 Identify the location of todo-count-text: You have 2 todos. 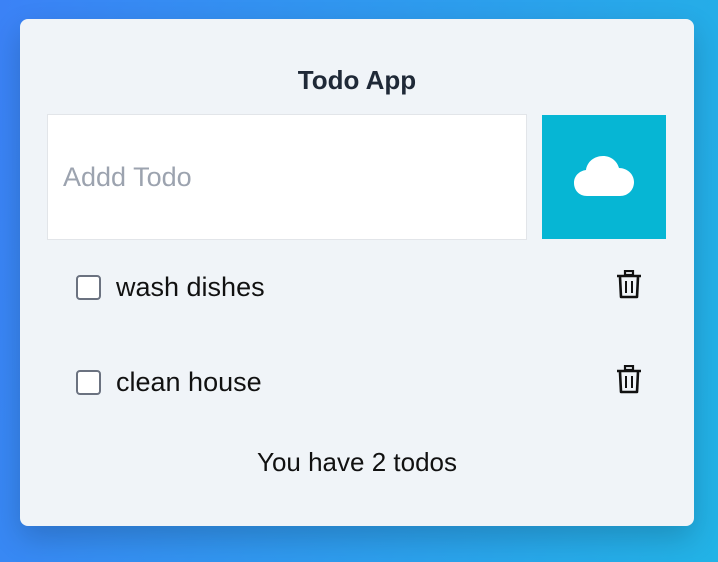
(357, 462).